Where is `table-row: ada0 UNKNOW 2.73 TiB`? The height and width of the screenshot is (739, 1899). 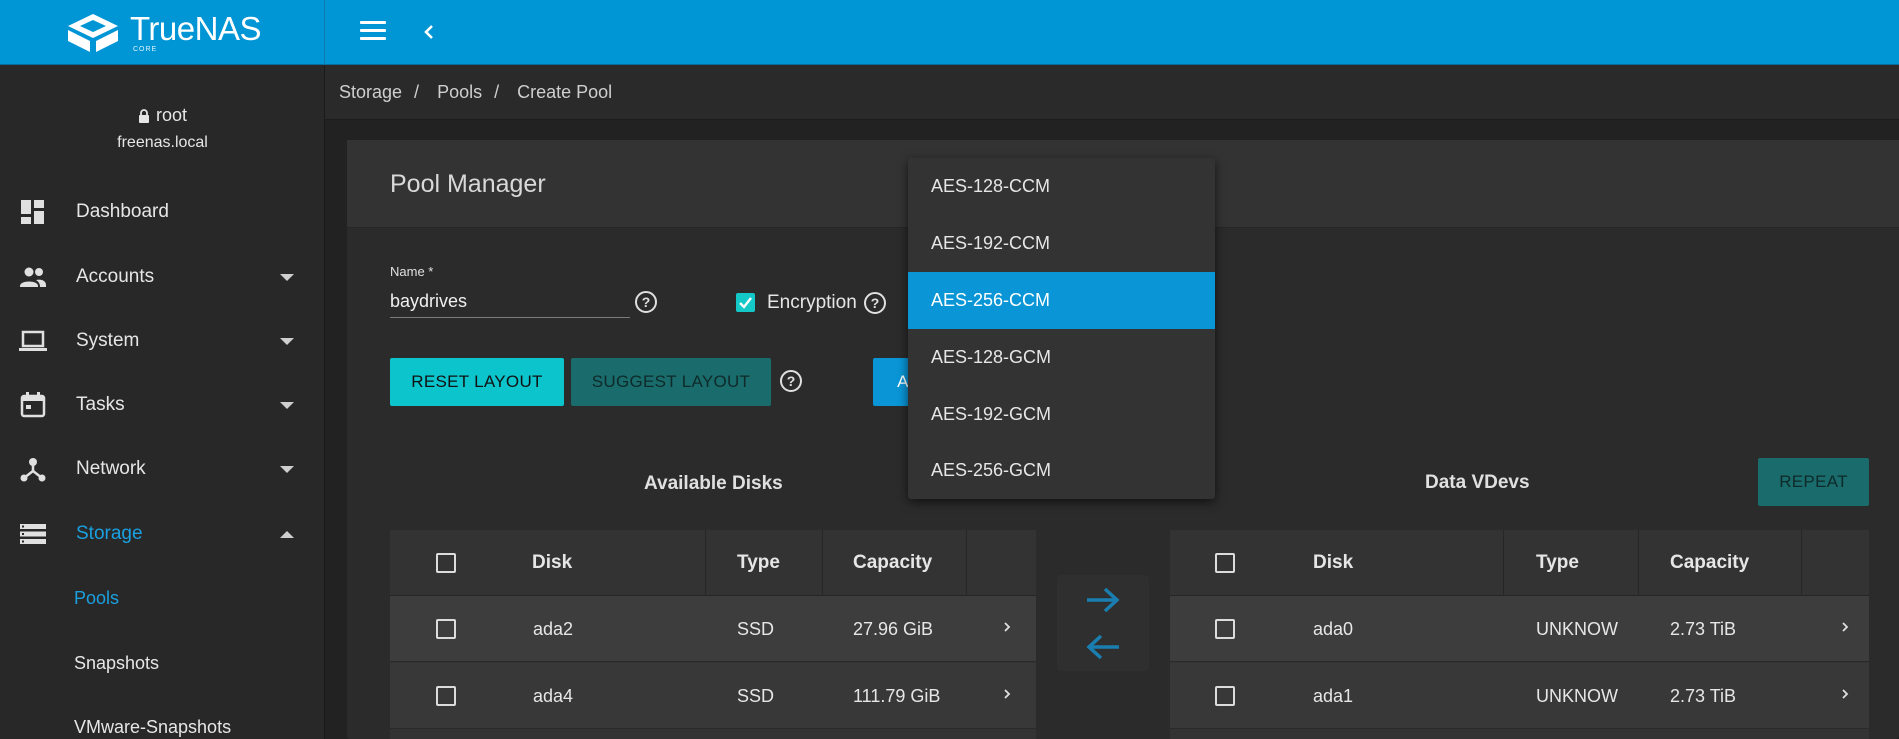 table-row: ada0 UNKNOW 2.73 TiB is located at coordinates (1519, 629).